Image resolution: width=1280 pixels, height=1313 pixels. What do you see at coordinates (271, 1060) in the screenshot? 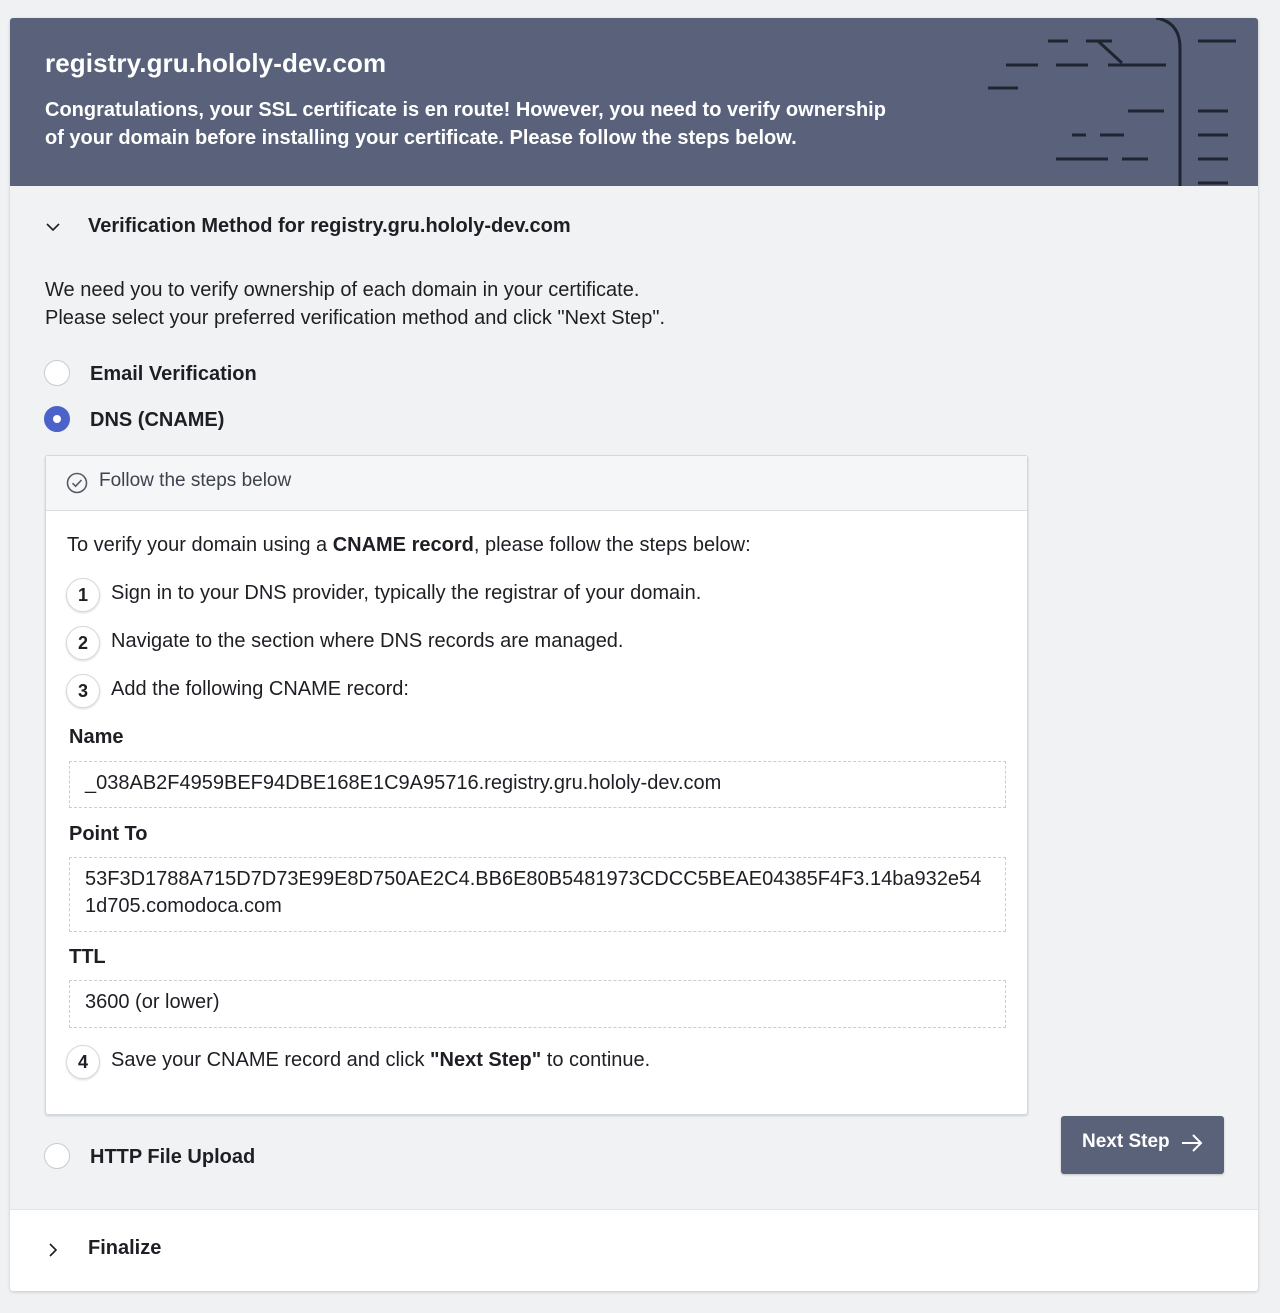
I see `step-4-prefix: Save your CNAME record and click` at bounding box center [271, 1060].